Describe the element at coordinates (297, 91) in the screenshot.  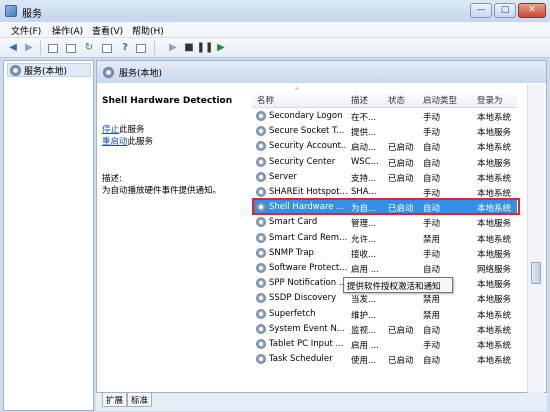
I see `sort-ascending-icon: ^` at that location.